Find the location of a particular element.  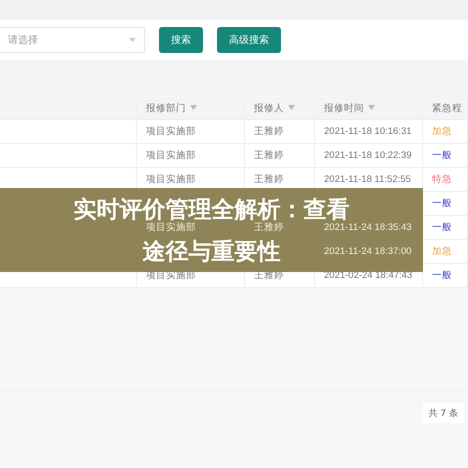

total-count: 共 7 条 is located at coordinates (443, 413).